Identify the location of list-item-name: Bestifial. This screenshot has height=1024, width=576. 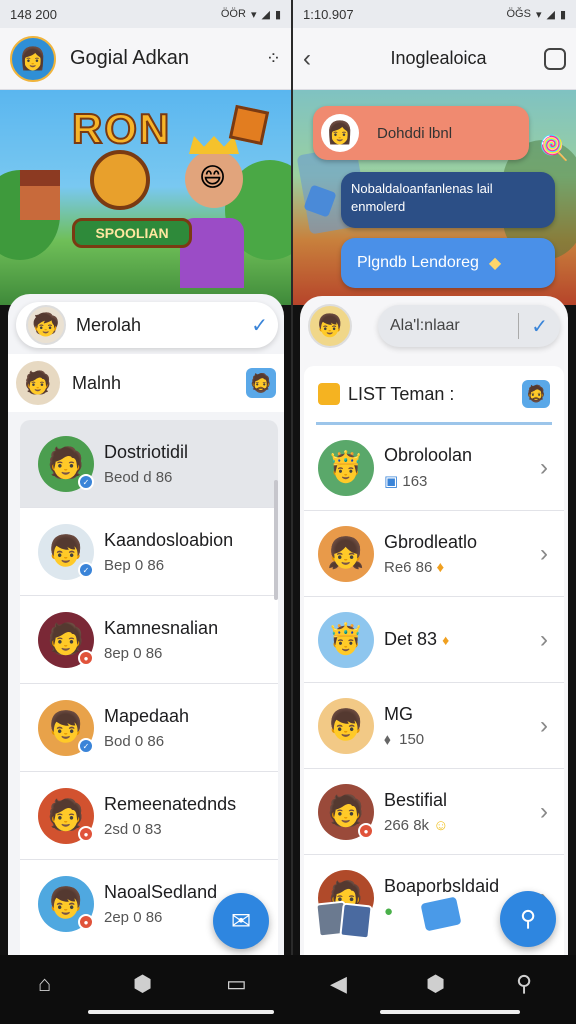
(416, 799).